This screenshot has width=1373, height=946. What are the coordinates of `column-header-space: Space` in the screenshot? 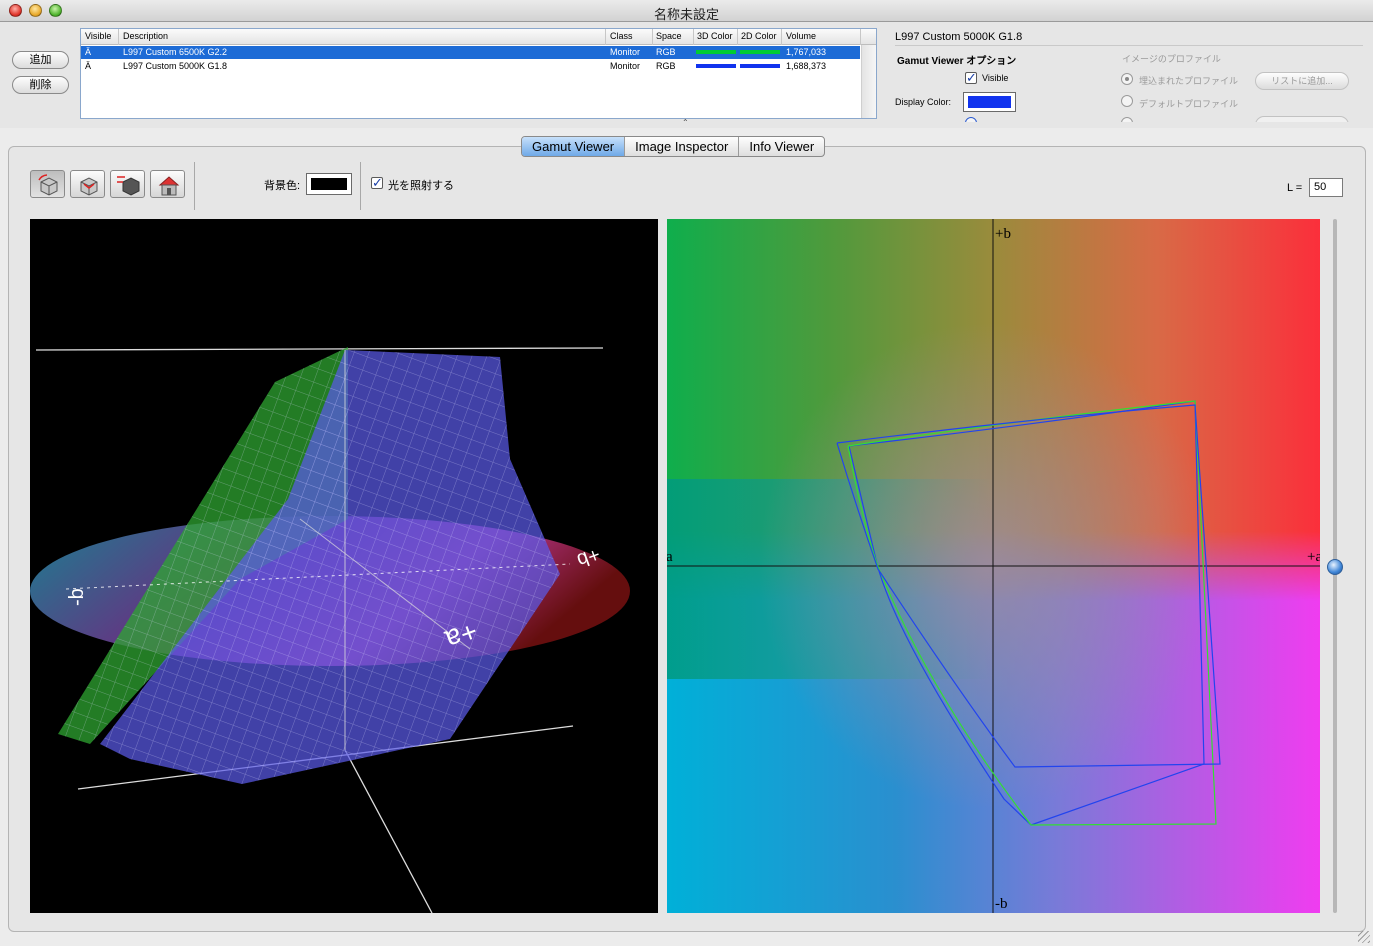 It's located at (669, 36).